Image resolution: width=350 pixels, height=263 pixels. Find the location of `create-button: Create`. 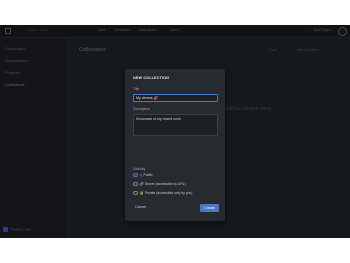

create-button: Create is located at coordinates (209, 208).